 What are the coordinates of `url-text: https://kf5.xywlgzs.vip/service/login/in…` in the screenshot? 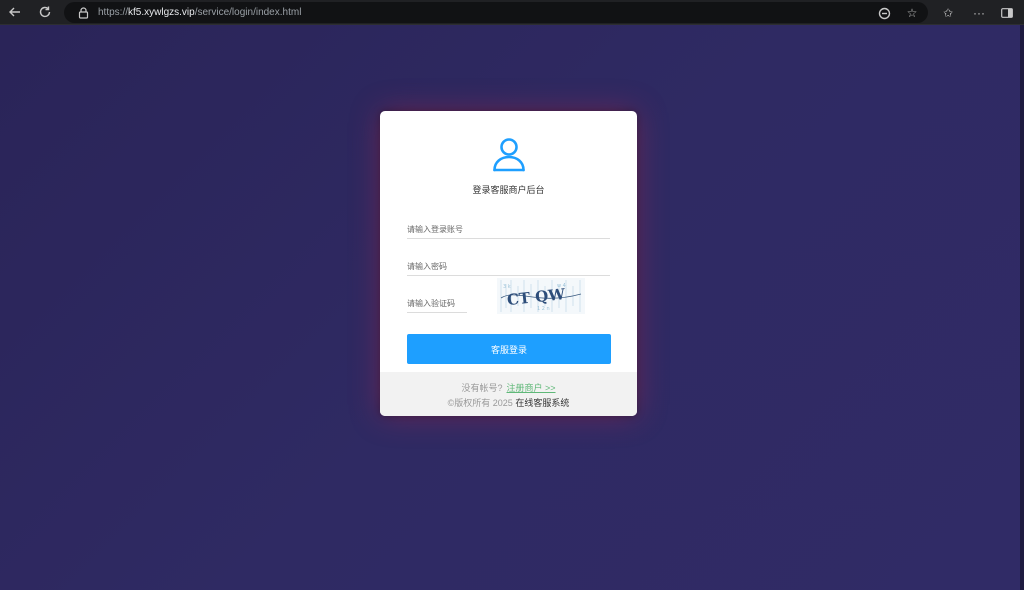 It's located at (199, 12).